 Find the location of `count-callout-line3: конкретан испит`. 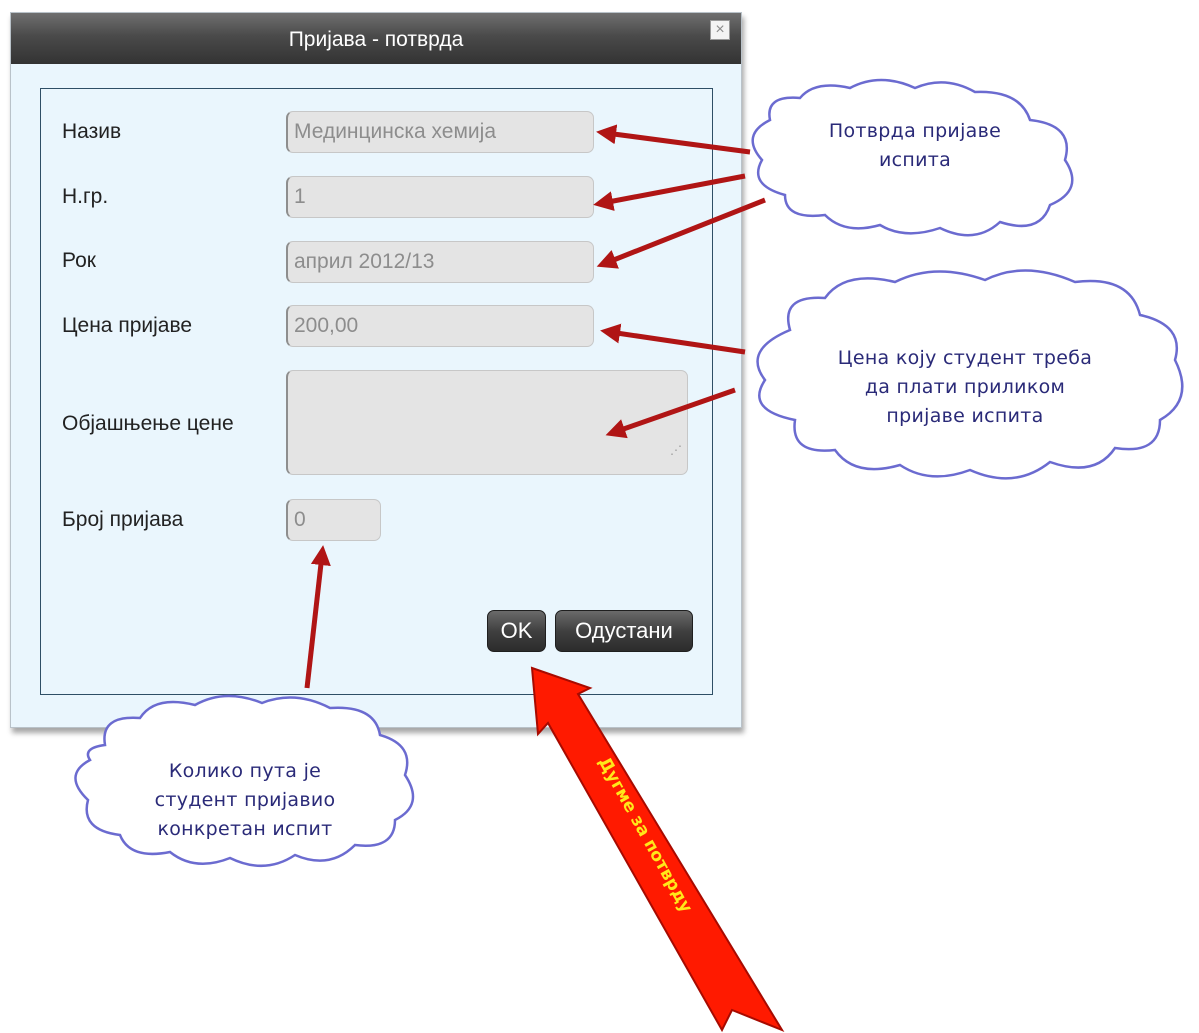

count-callout-line3: конкретан испит is located at coordinates (245, 829).